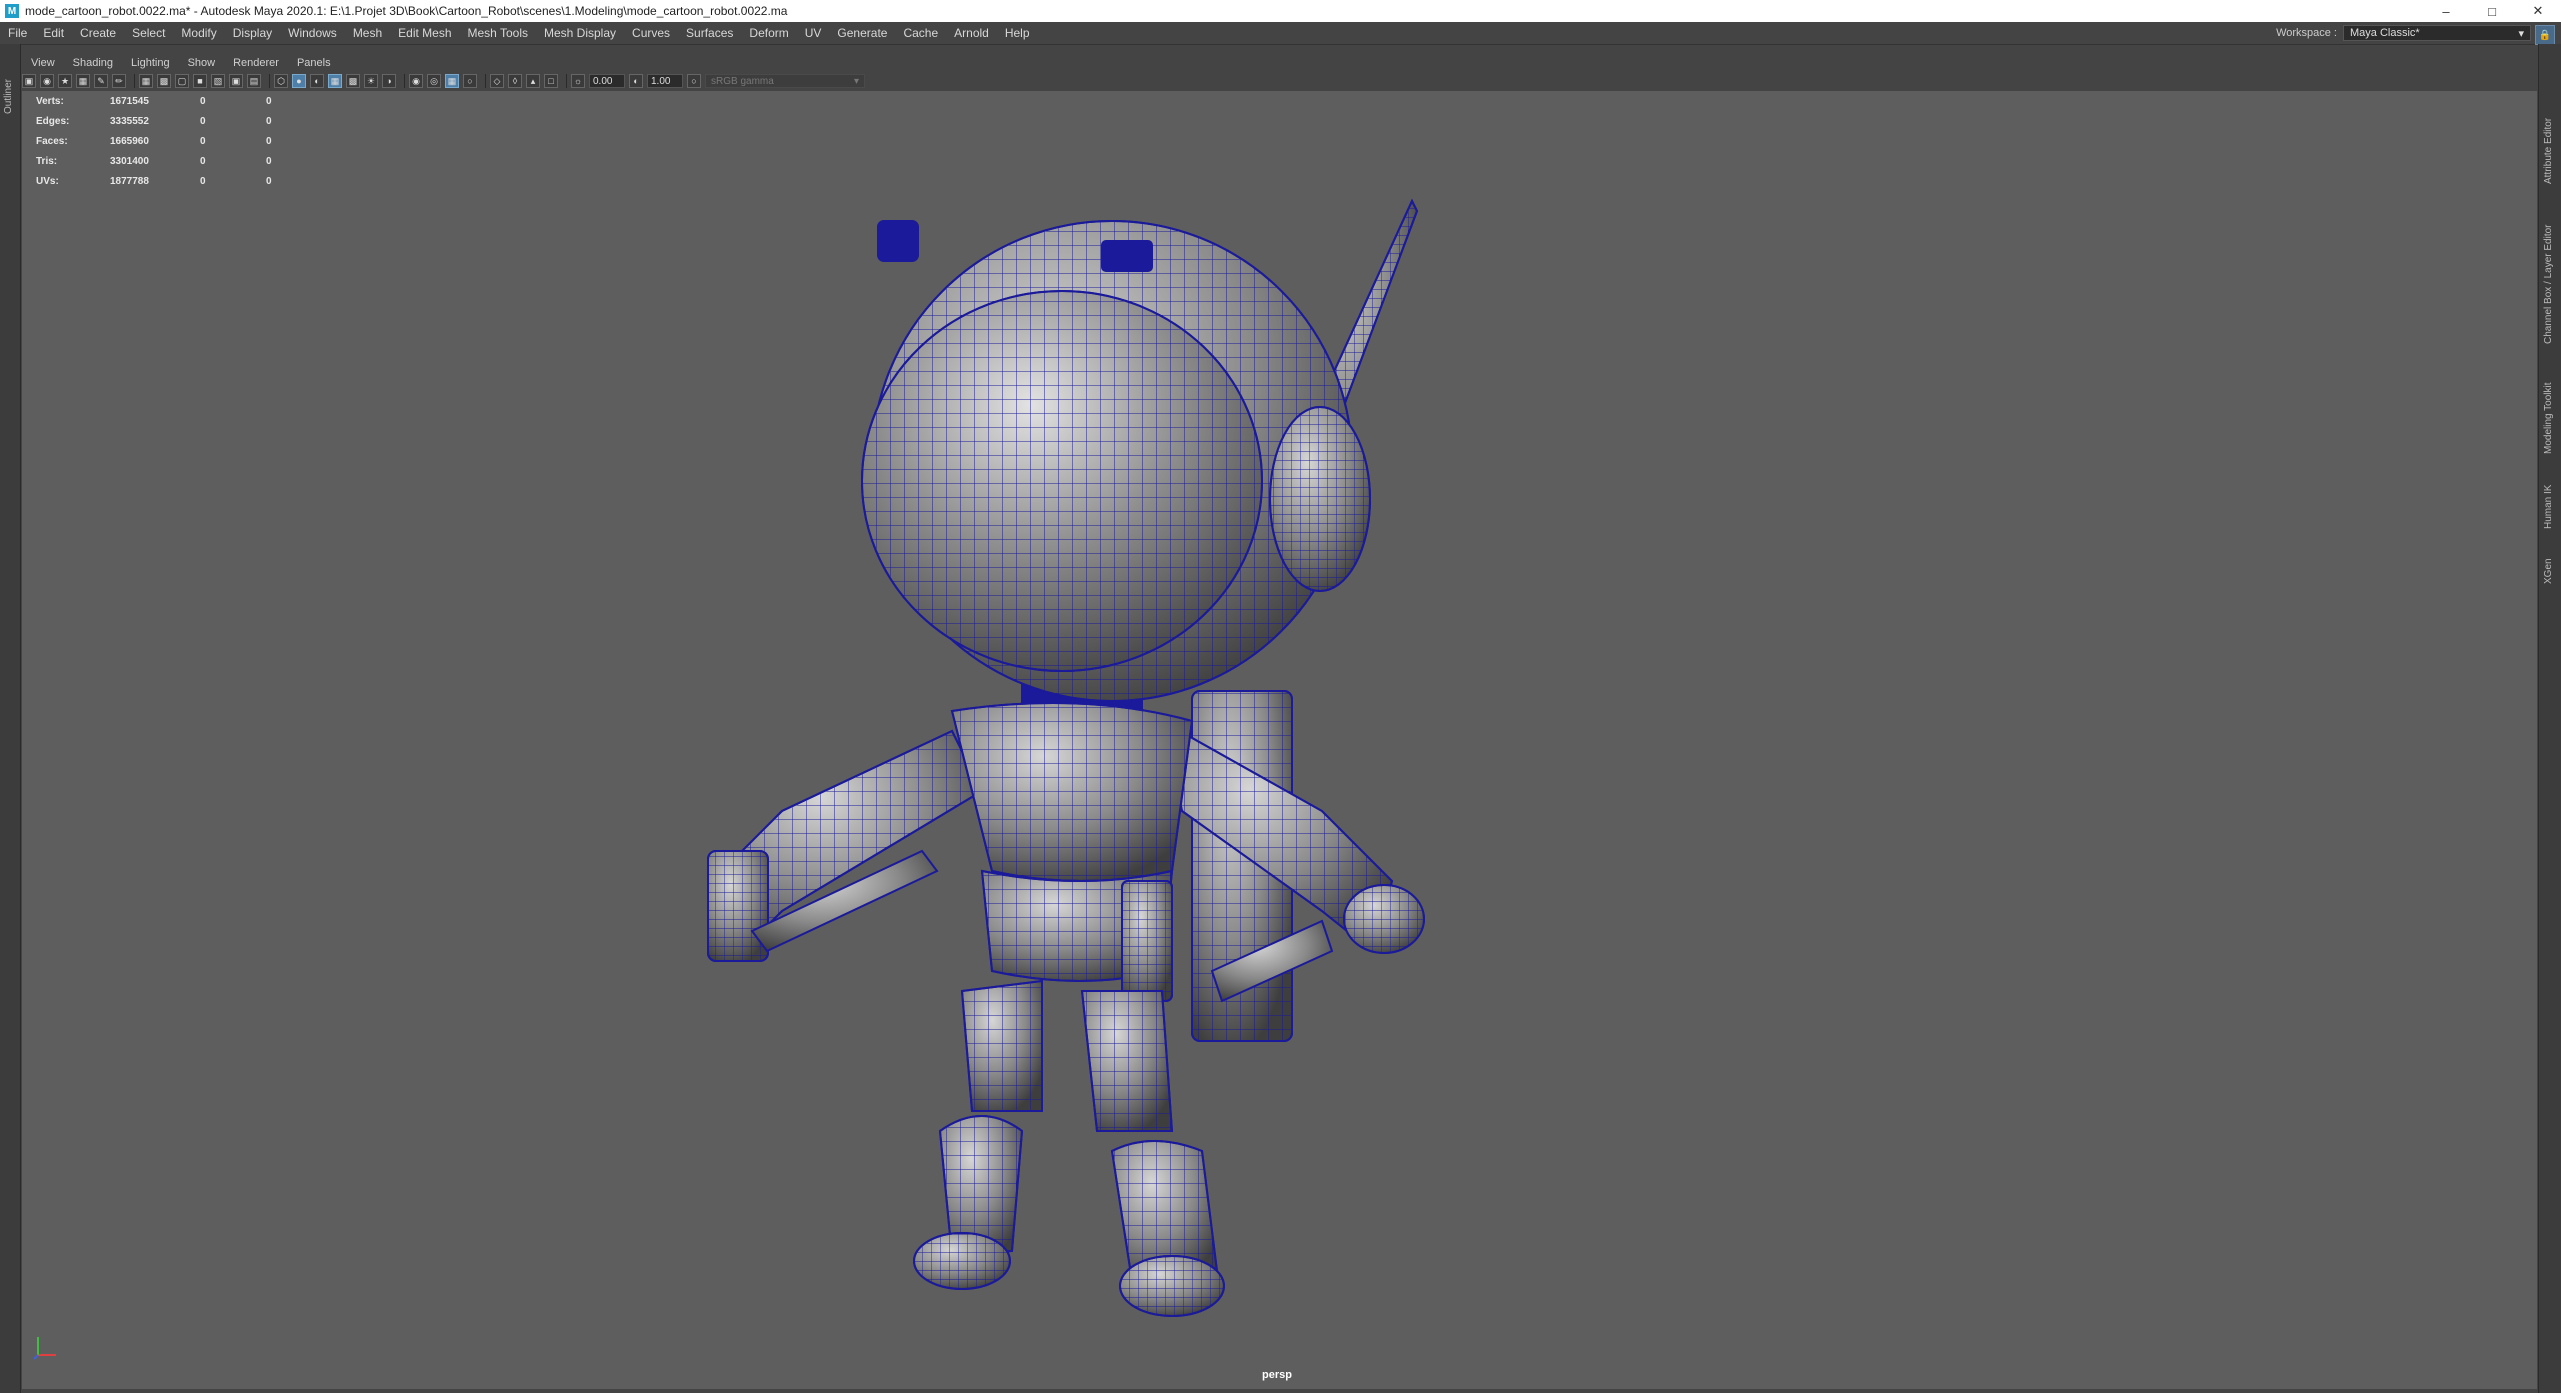 The height and width of the screenshot is (1393, 2561). Describe the element at coordinates (47, 161) in the screenshot. I see `hud-label: Tris:` at that location.